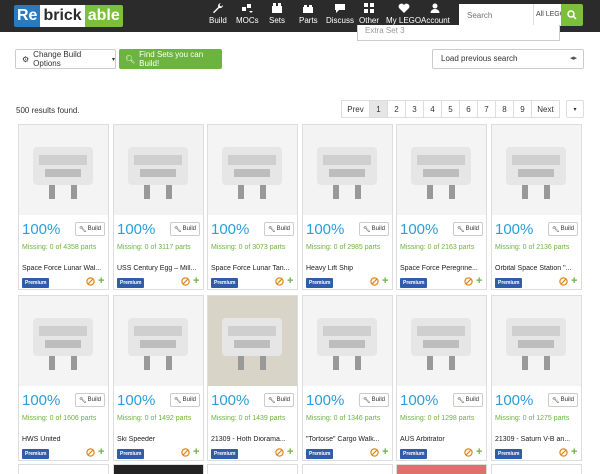  What do you see at coordinates (218, 16) in the screenshot?
I see `nav-build: Build` at bounding box center [218, 16].